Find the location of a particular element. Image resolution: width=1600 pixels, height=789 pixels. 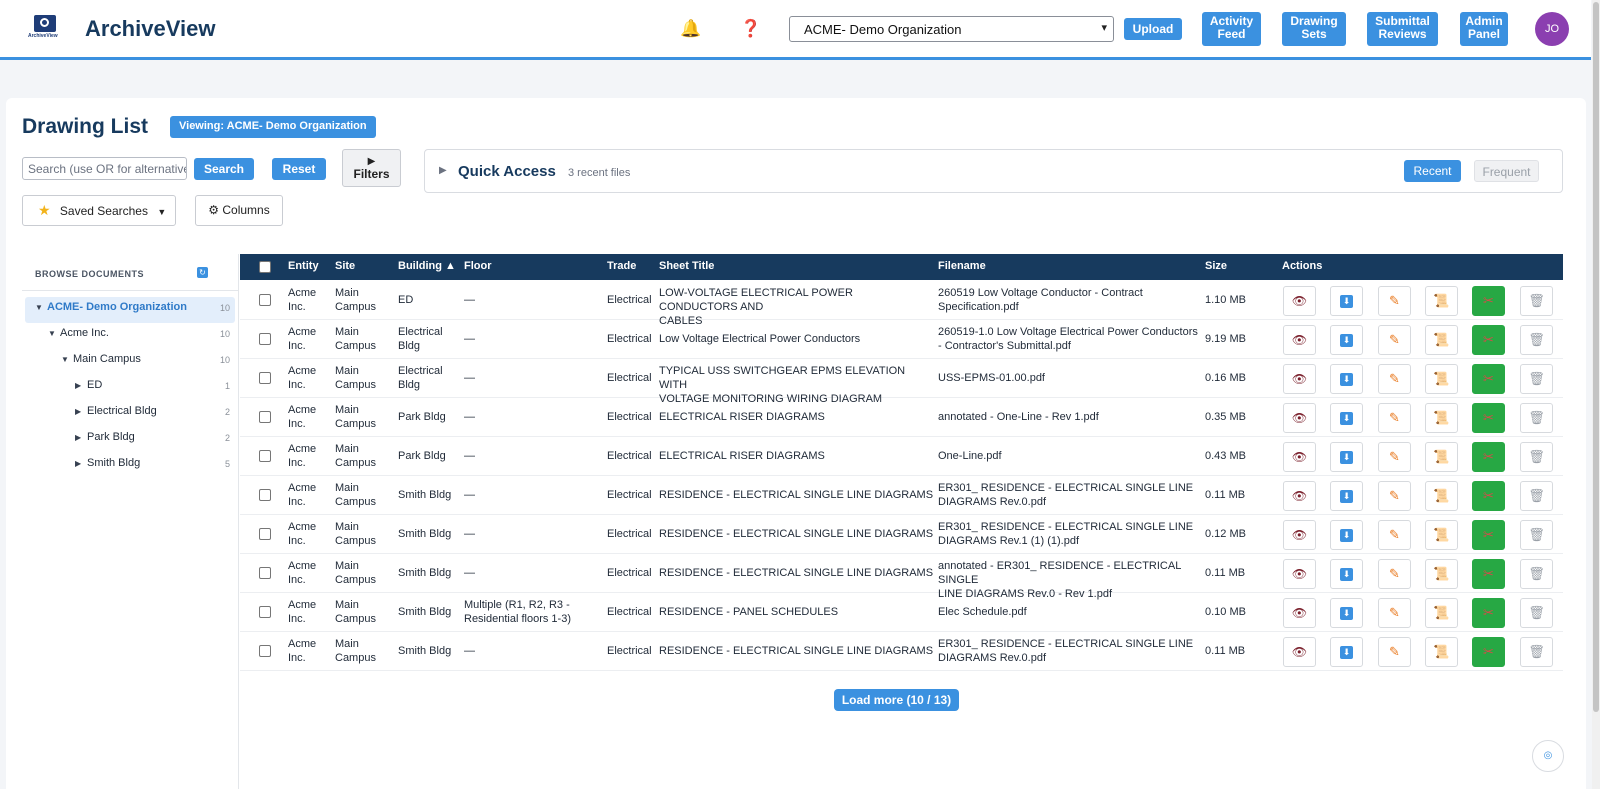

tree-node: ▼ Acme Inc. is located at coordinates (78, 333).